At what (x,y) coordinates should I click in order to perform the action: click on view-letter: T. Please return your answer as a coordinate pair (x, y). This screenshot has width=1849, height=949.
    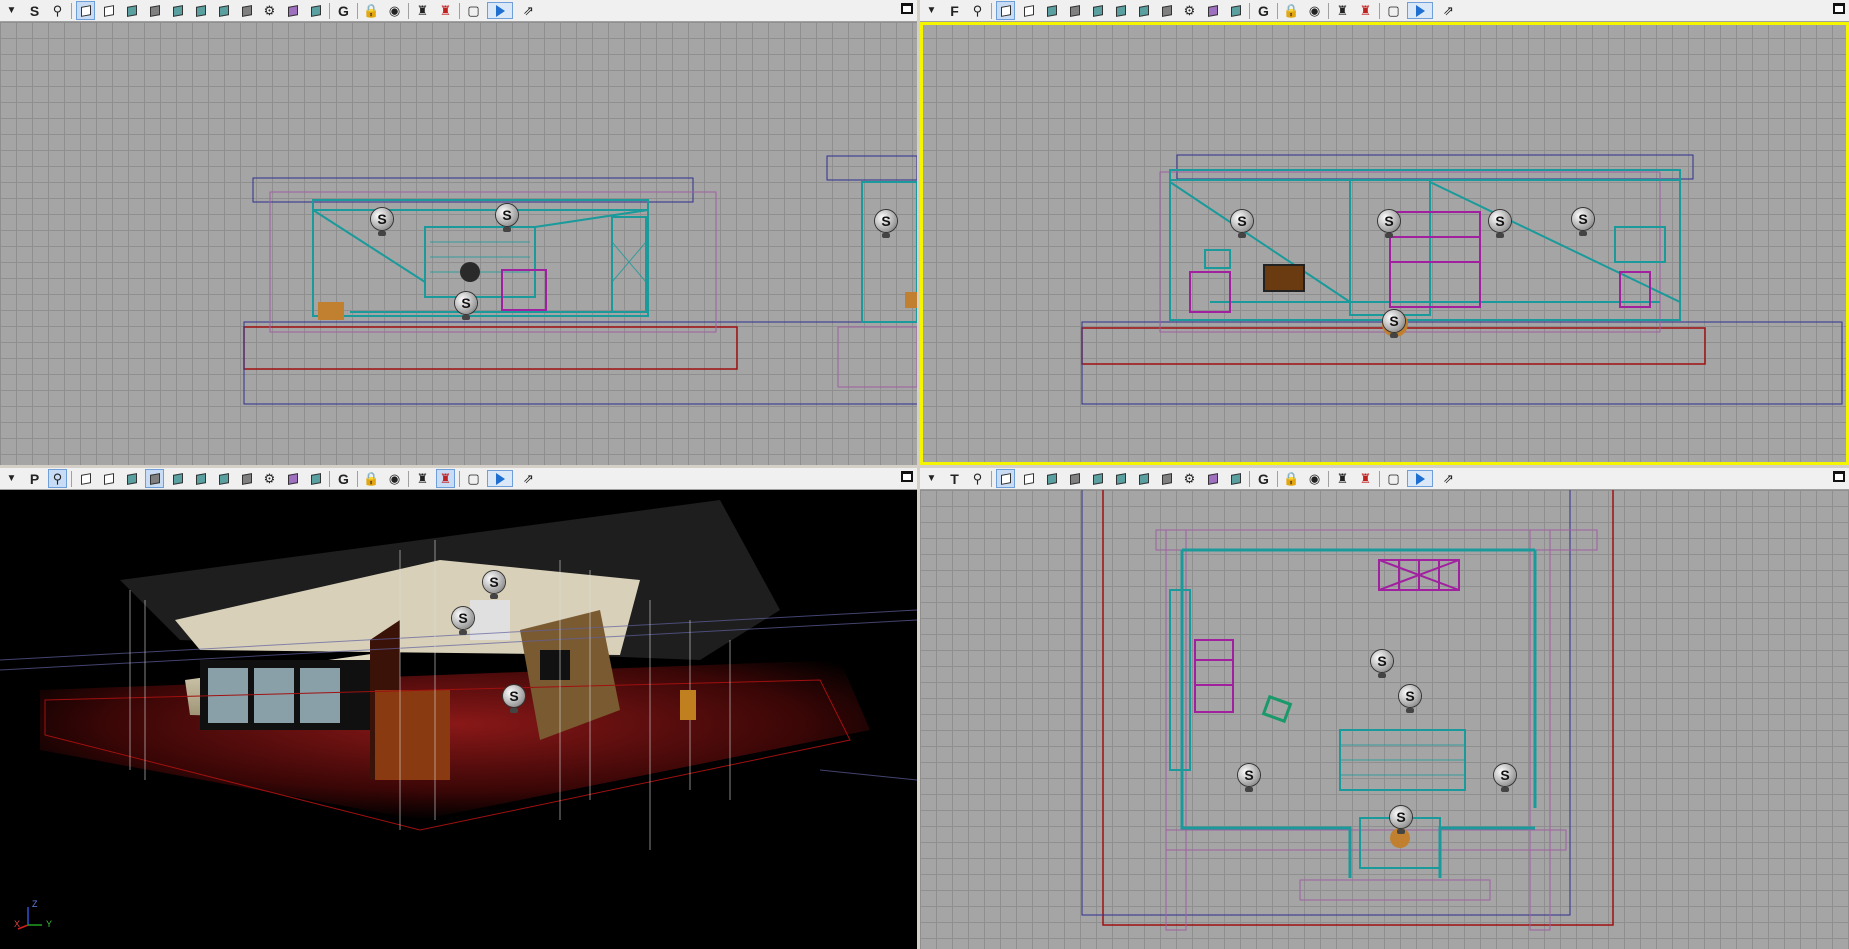
    Looking at the image, I should click on (954, 478).